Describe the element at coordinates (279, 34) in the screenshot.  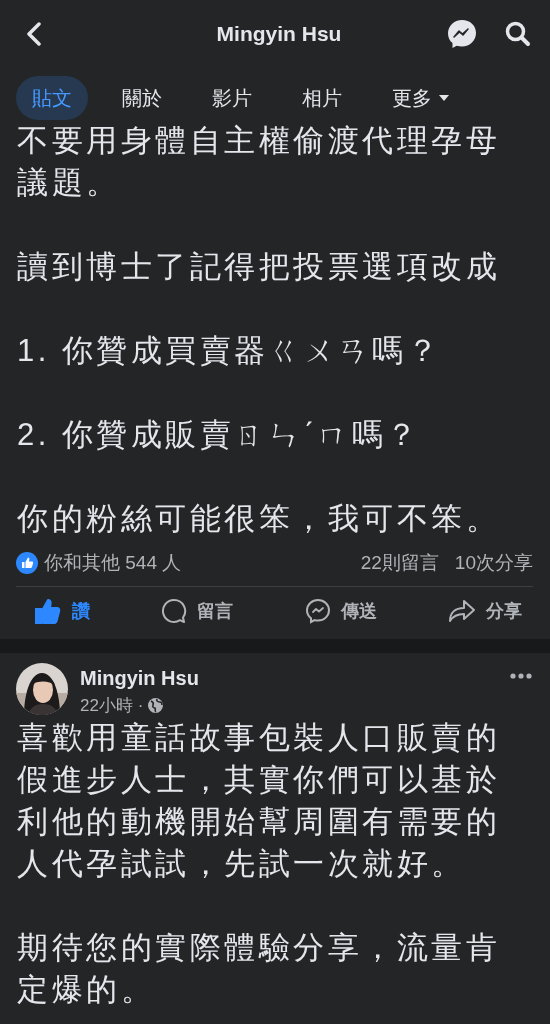
I see `page-title: Mingyin Hsu` at that location.